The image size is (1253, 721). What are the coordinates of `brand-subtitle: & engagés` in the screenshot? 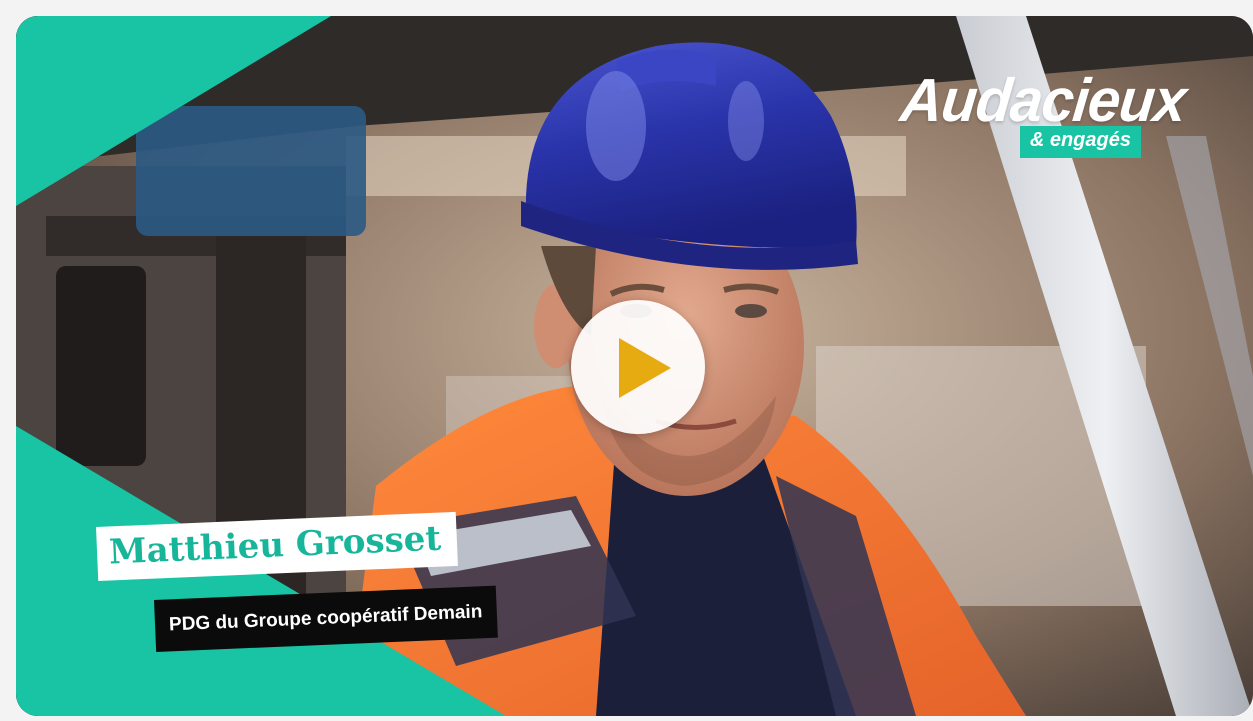 It's located at (1080, 142).